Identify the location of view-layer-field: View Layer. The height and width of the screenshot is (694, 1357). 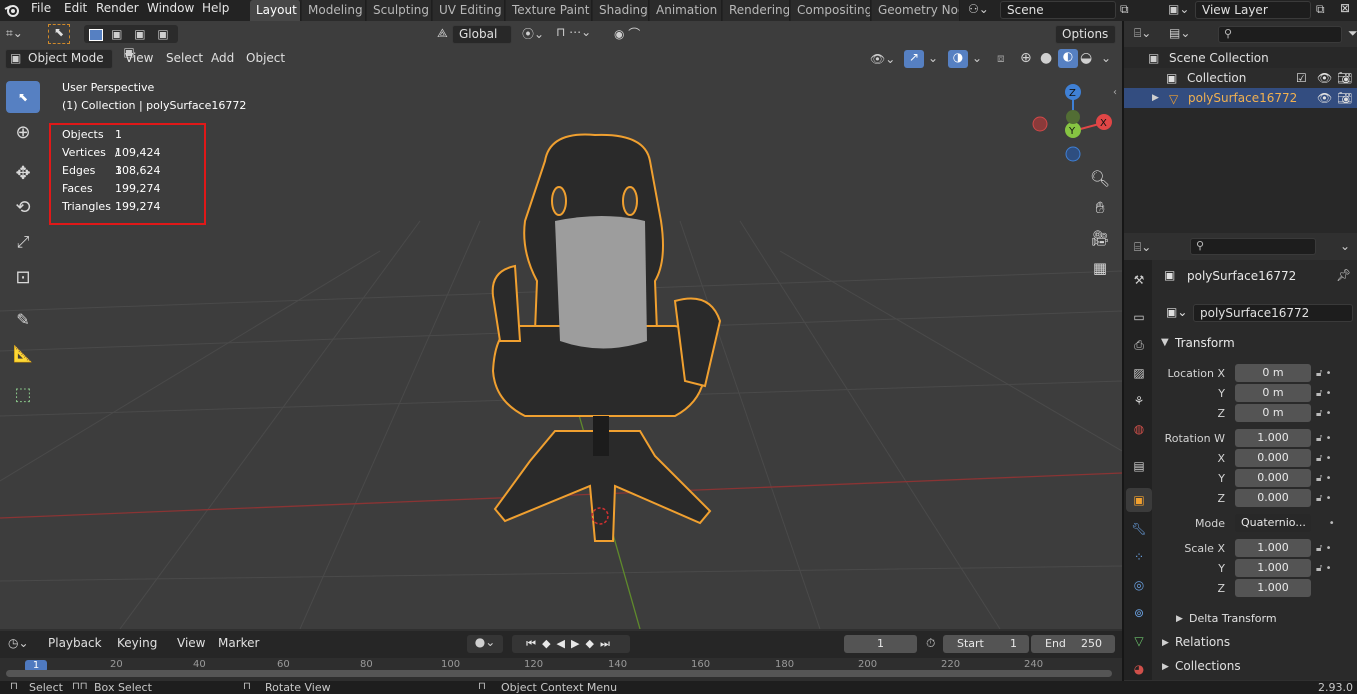
(1253, 10).